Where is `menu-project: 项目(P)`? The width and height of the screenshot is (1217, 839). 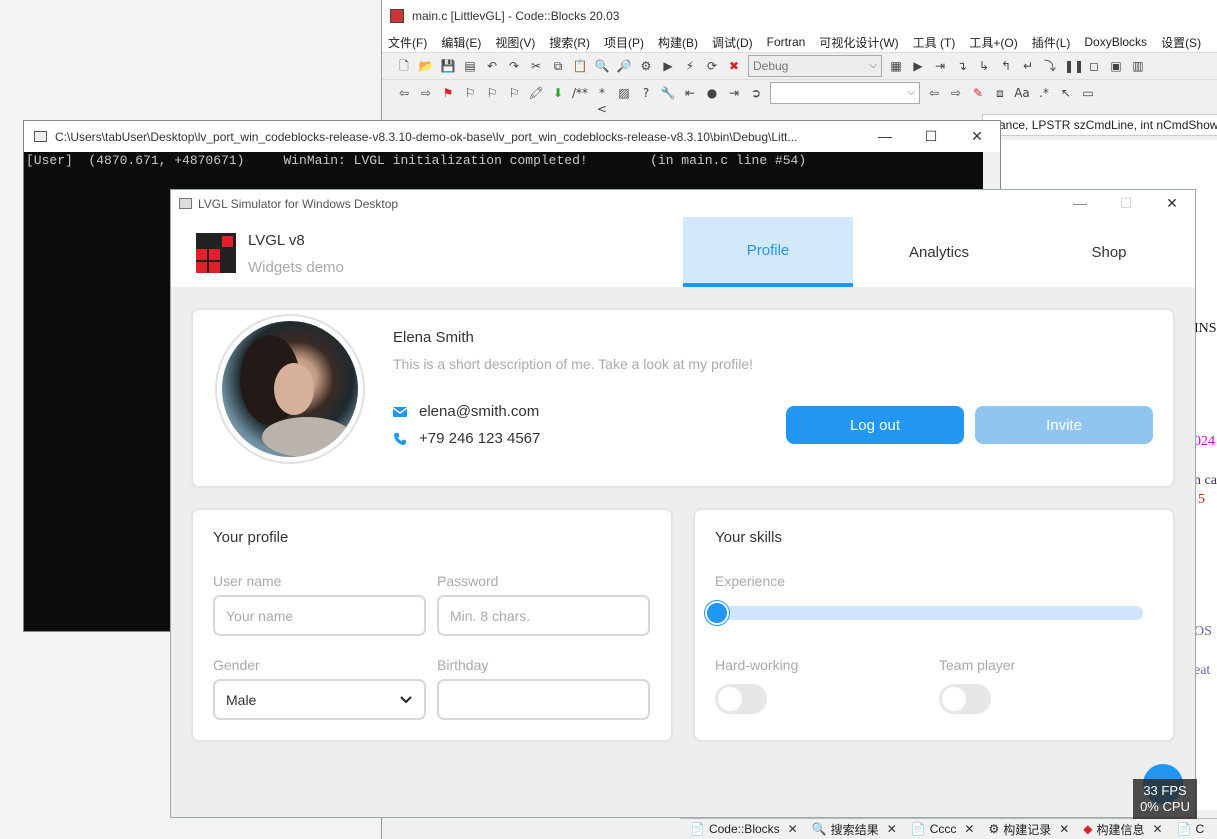
menu-project: 项目(P) is located at coordinates (624, 42).